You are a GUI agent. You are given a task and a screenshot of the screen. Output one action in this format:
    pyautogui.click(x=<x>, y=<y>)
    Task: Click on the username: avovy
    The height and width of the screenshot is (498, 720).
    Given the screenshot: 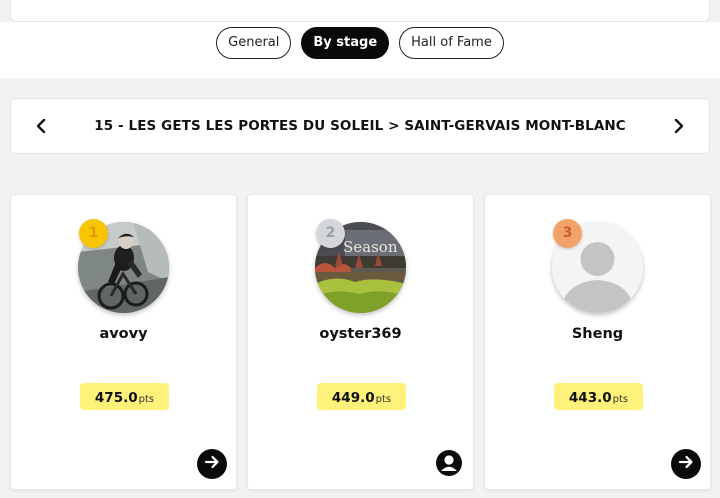 What is the action you would take?
    pyautogui.click(x=123, y=334)
    